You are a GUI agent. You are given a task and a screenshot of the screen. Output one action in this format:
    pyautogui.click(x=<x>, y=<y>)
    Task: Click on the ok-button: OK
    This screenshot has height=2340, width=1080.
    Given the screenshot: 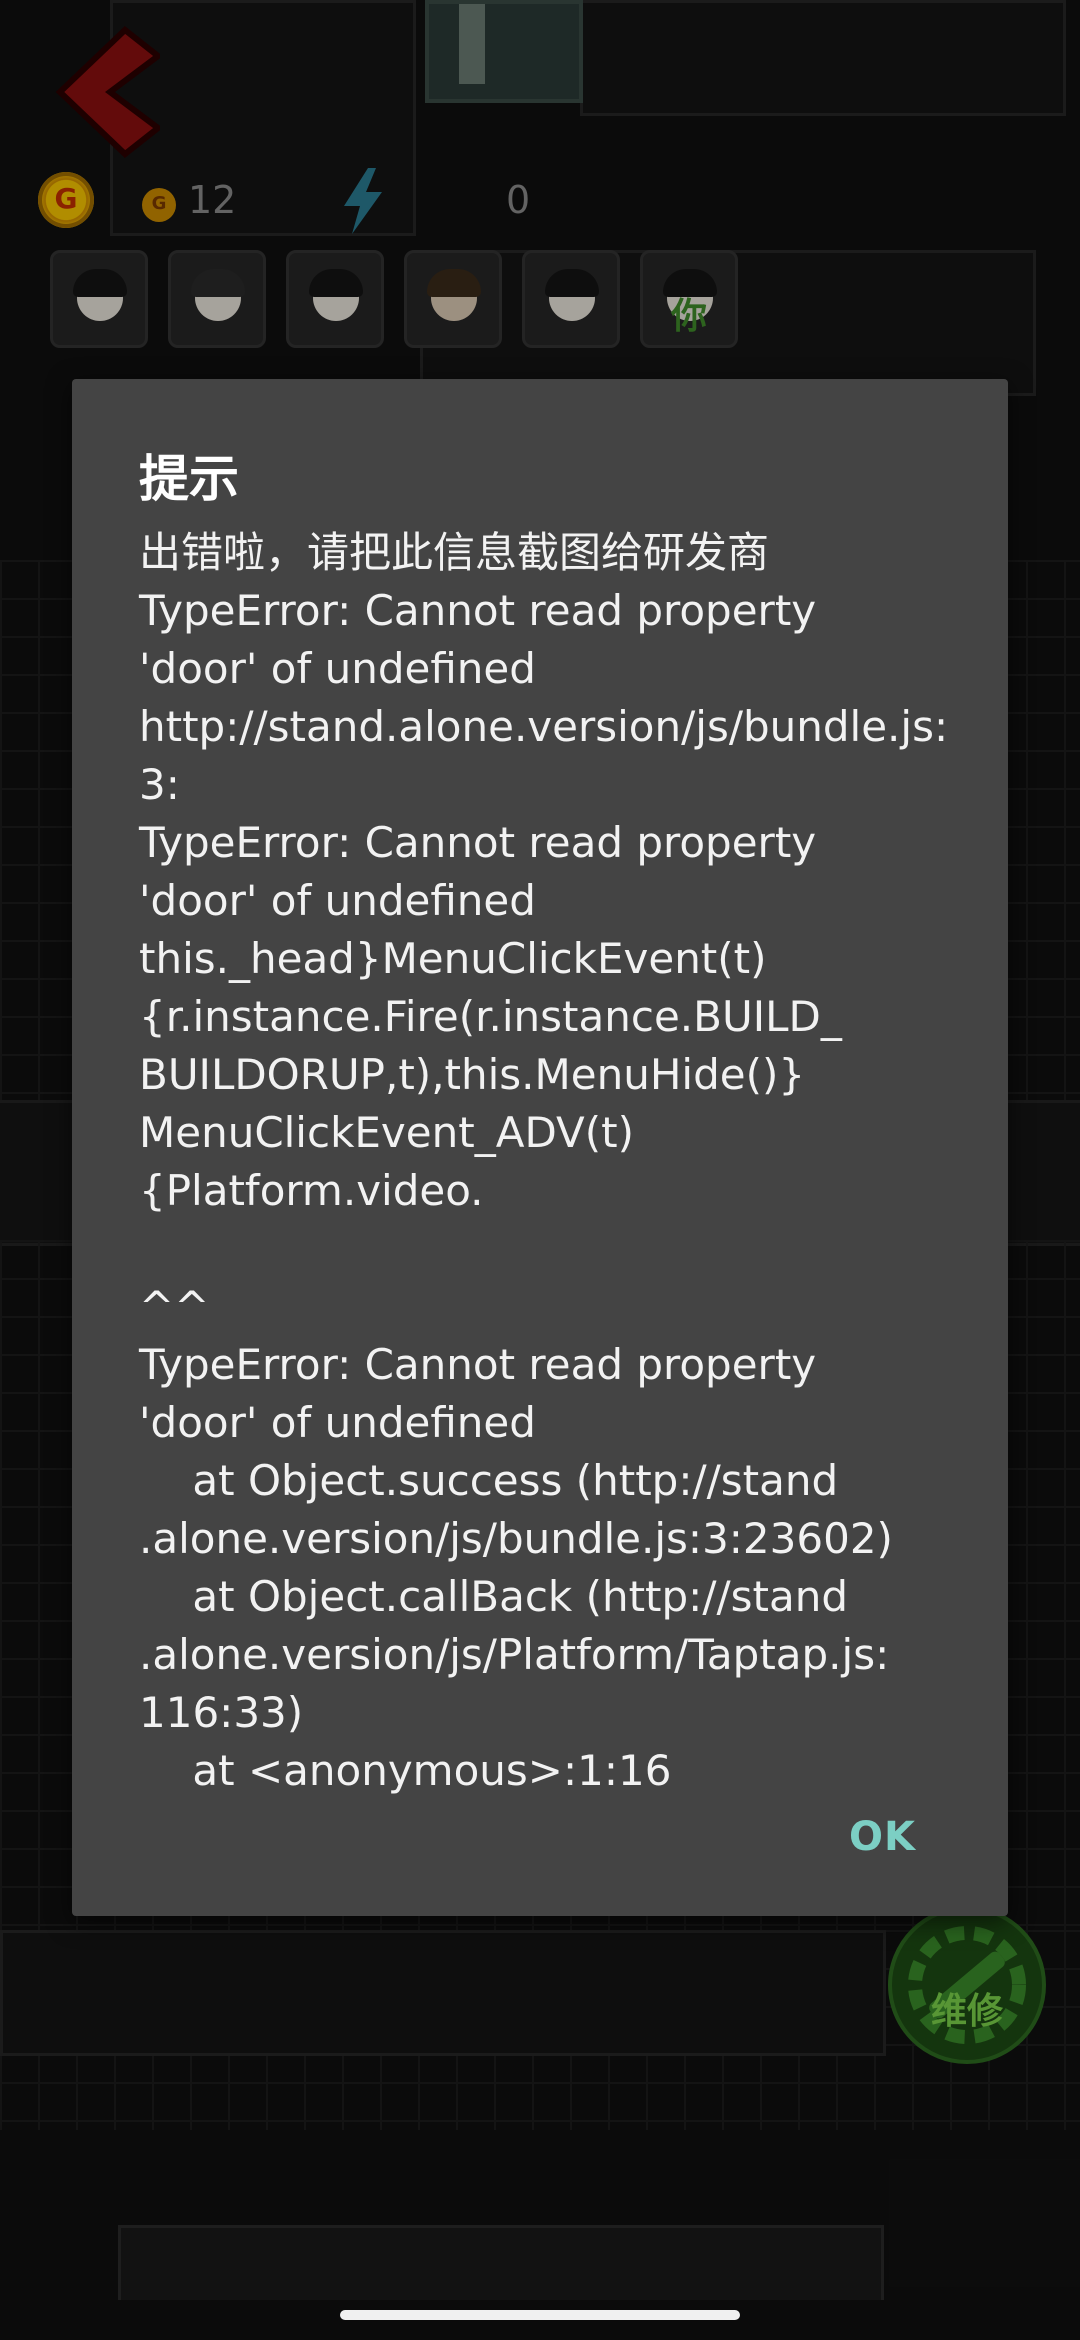 What is the action you would take?
    pyautogui.click(x=882, y=1837)
    